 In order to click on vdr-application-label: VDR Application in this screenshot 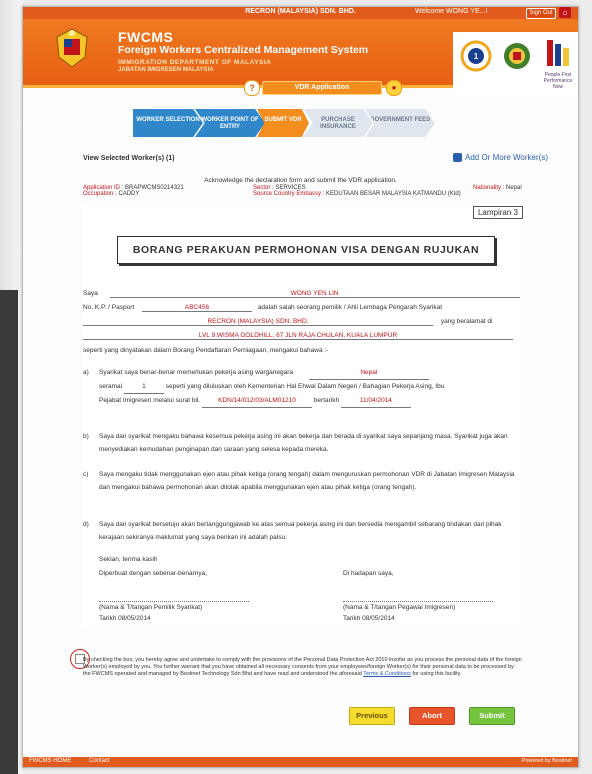, I will do `click(322, 88)`.